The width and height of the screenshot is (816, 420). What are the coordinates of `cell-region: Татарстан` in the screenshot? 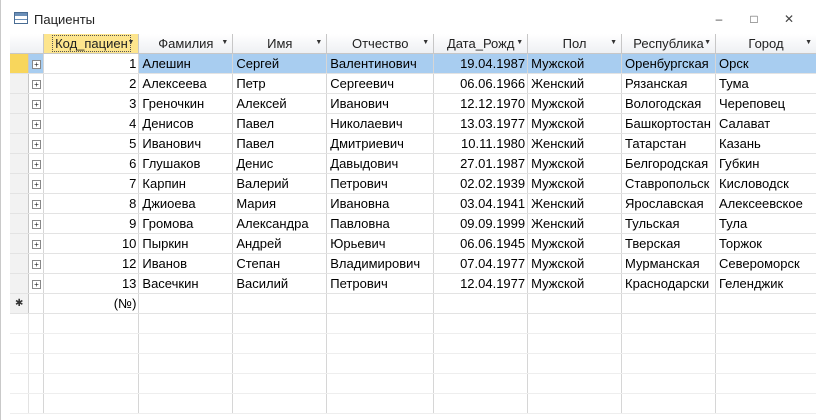 It's located at (668, 143).